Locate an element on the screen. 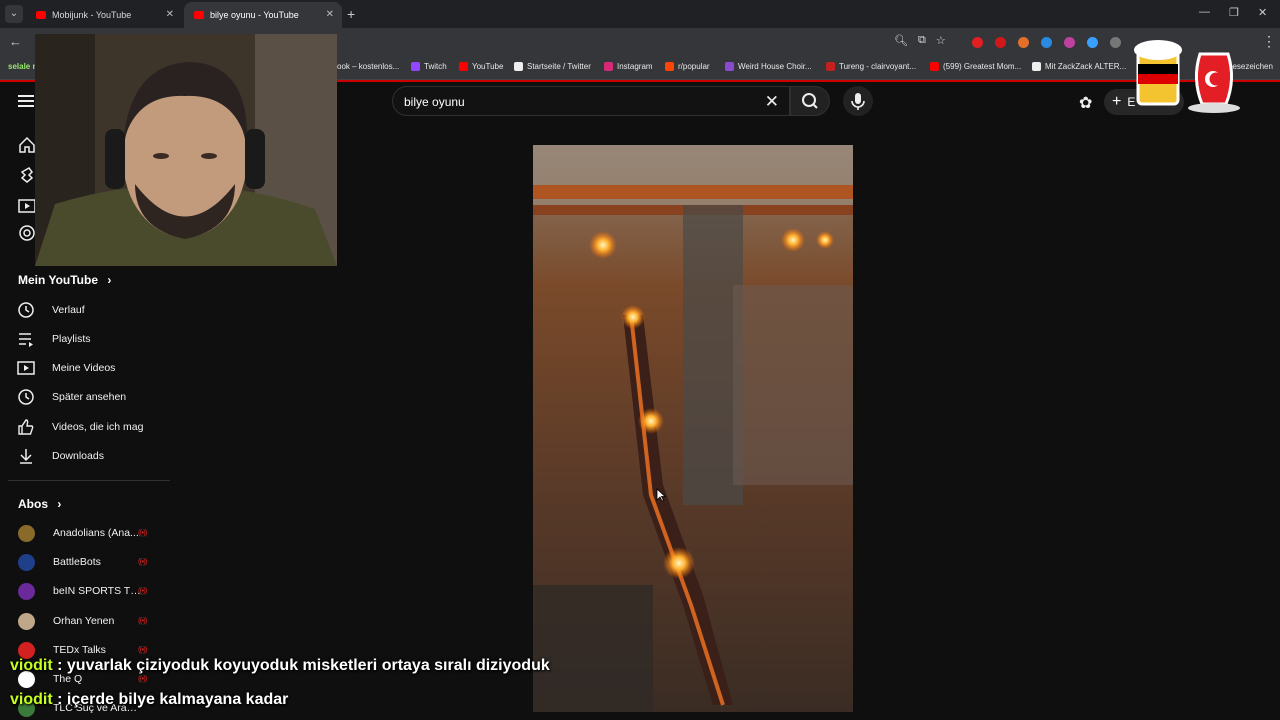 The image size is (1280, 720). subscription-item: Orhan Yenen ((•)) is located at coordinates (85, 622).